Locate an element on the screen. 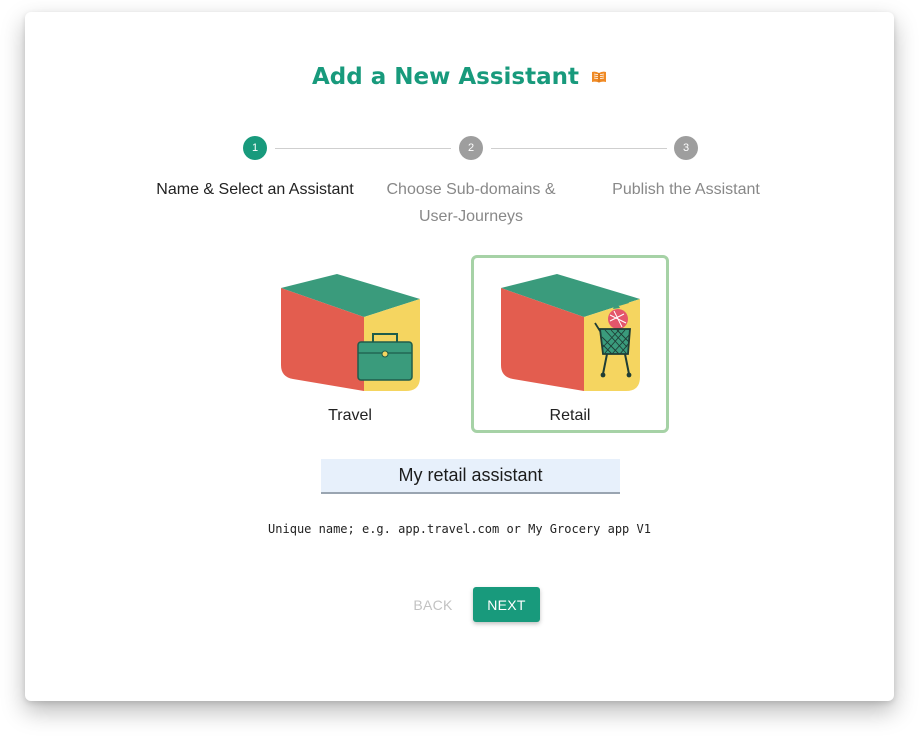 The height and width of the screenshot is (739, 919). retail-cube-illustration is located at coordinates (570, 332).